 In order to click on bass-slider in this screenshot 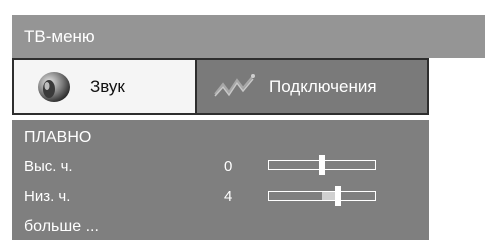, I will do `click(322, 196)`.